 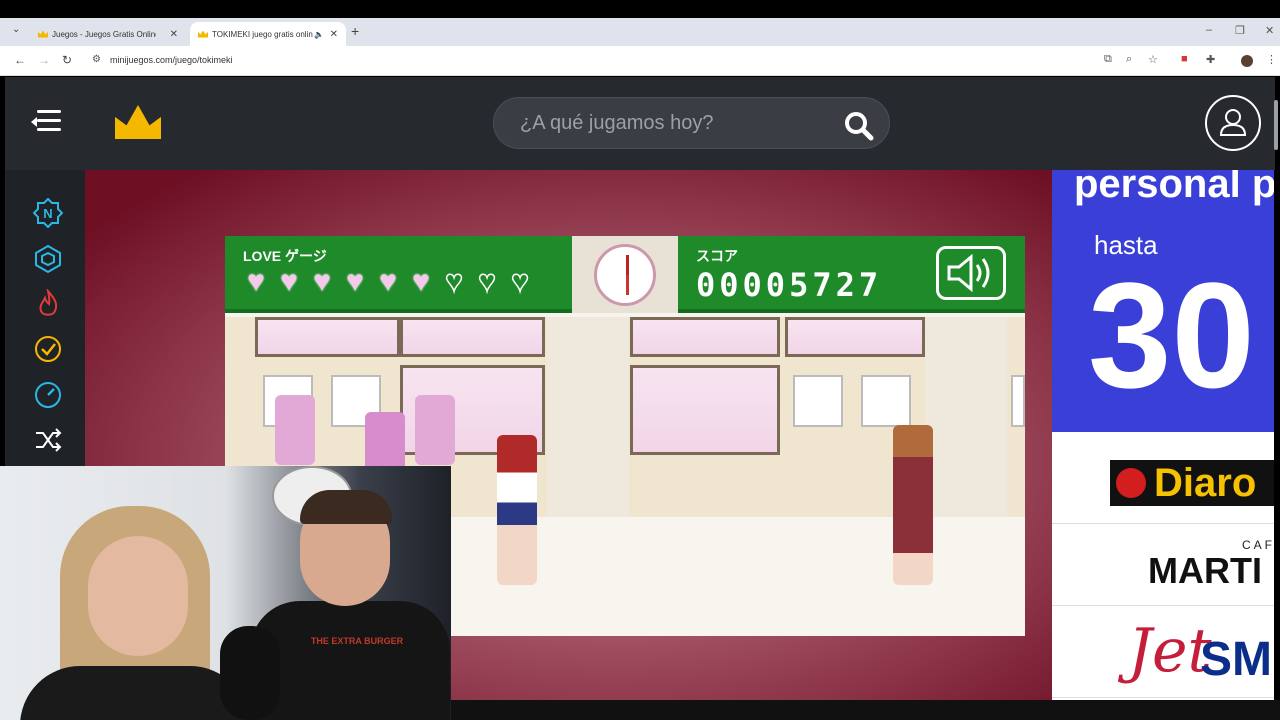 What do you see at coordinates (171, 60) in the screenshot?
I see `url-field: minijuegos.com/juego/tokimeki` at bounding box center [171, 60].